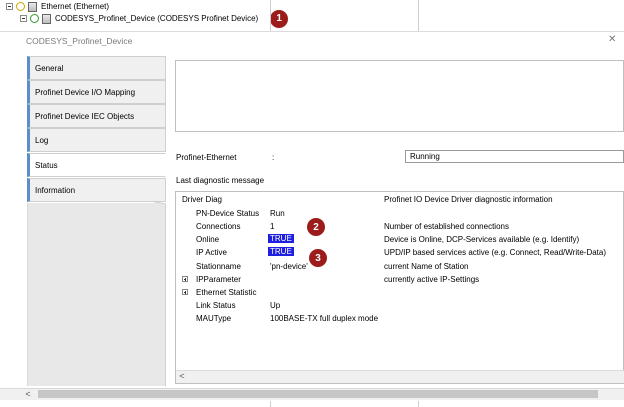 Image resolution: width=624 pixels, height=407 pixels. Describe the element at coordinates (277, 213) in the screenshot. I see `diag-row-value: Run` at that location.